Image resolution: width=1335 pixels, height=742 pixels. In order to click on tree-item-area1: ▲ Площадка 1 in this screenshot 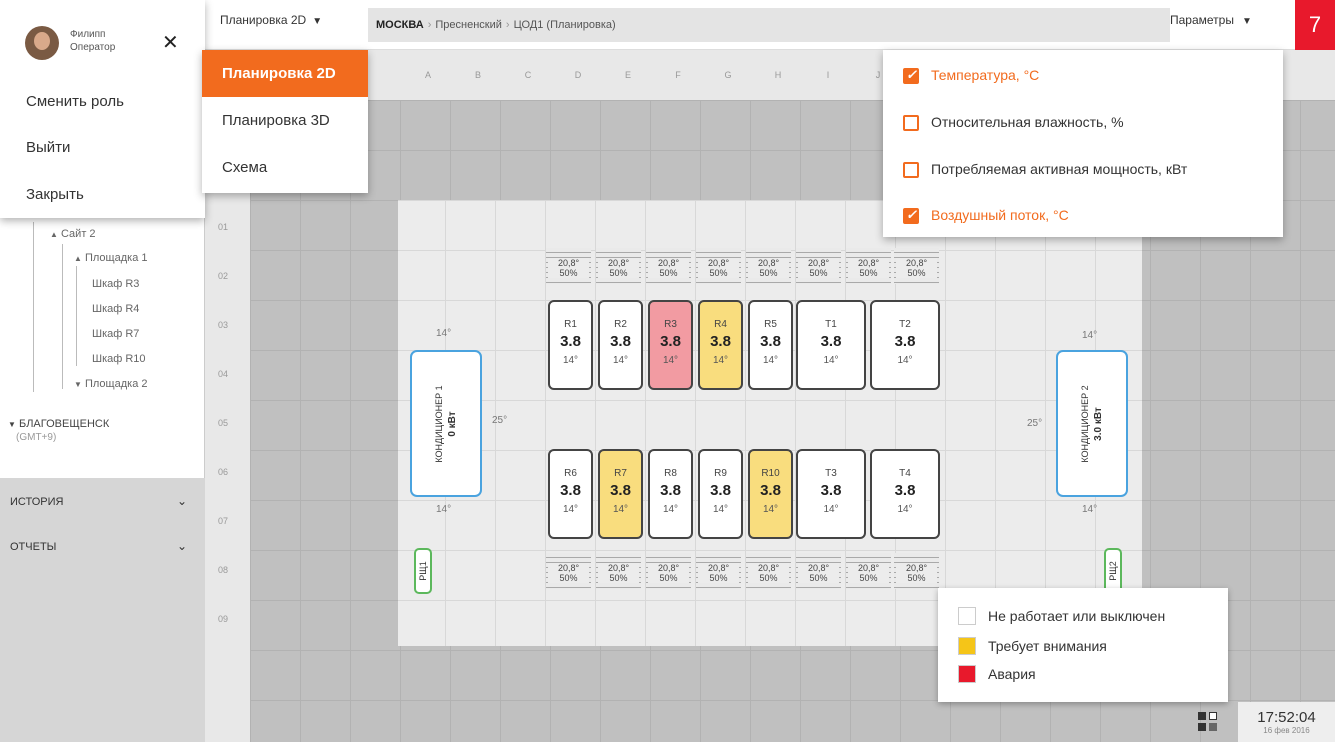, I will do `click(110, 258)`.